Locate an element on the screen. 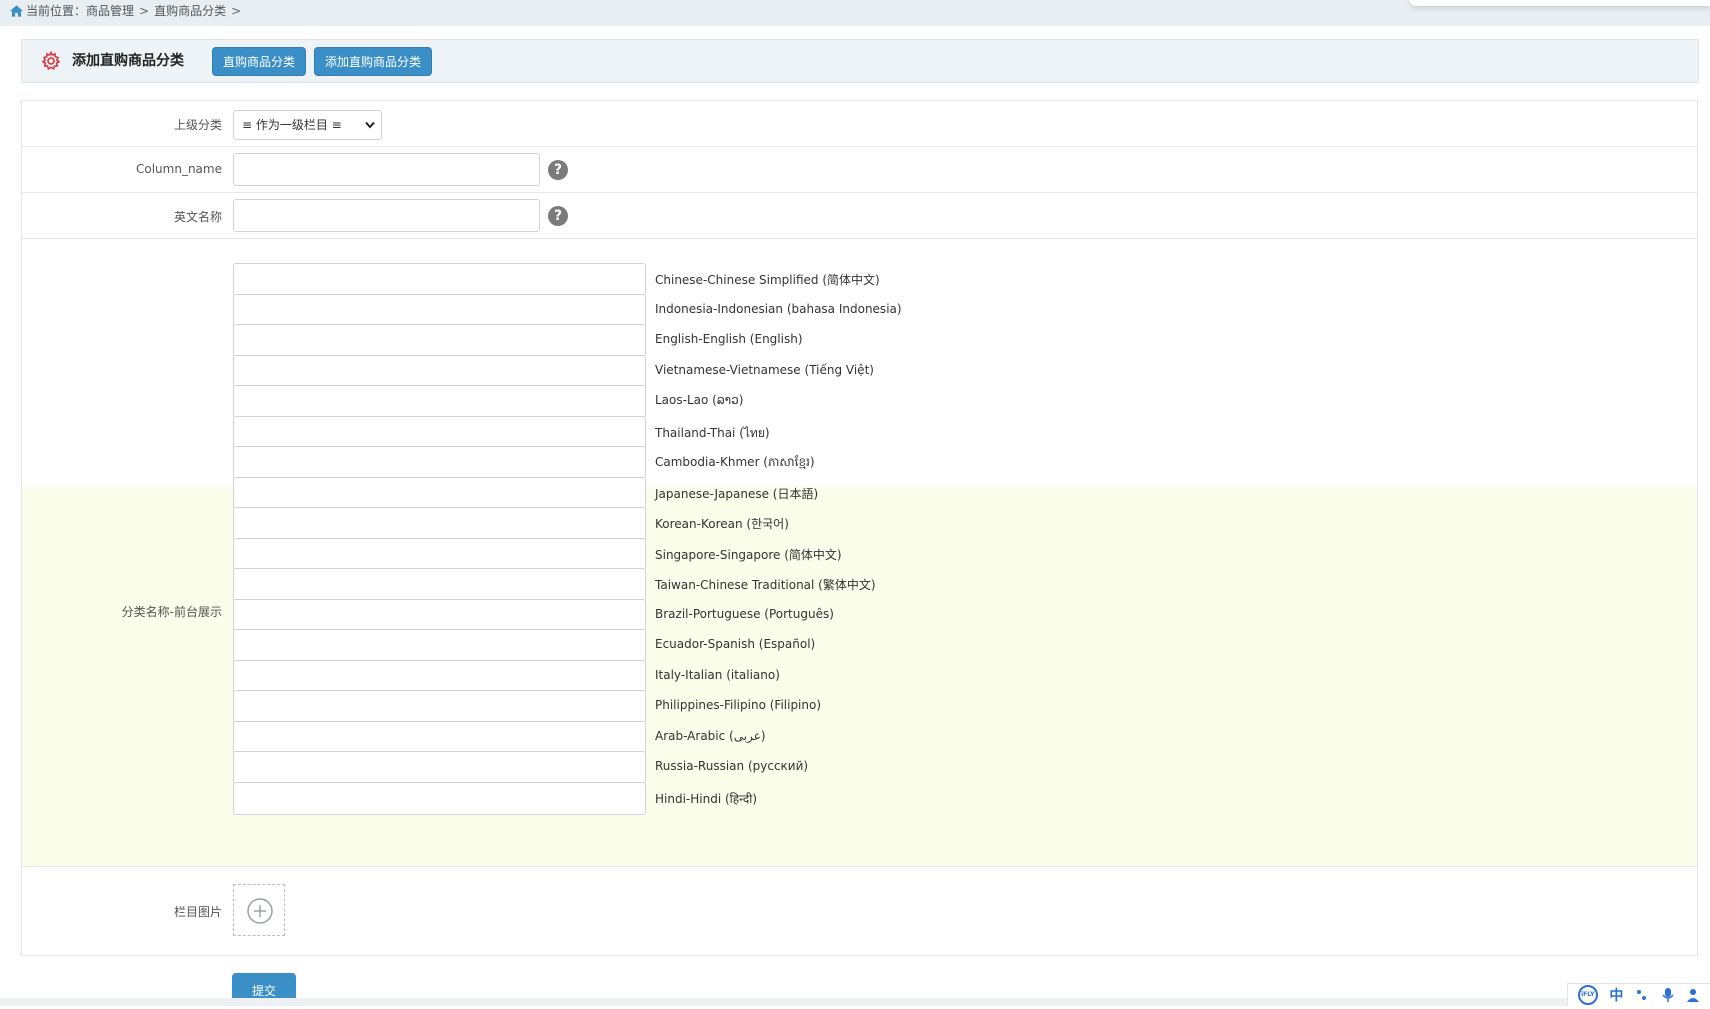 This screenshot has width=1710, height=1009. language-row: Singapore-Singapore (简体中文) is located at coordinates (583, 554).